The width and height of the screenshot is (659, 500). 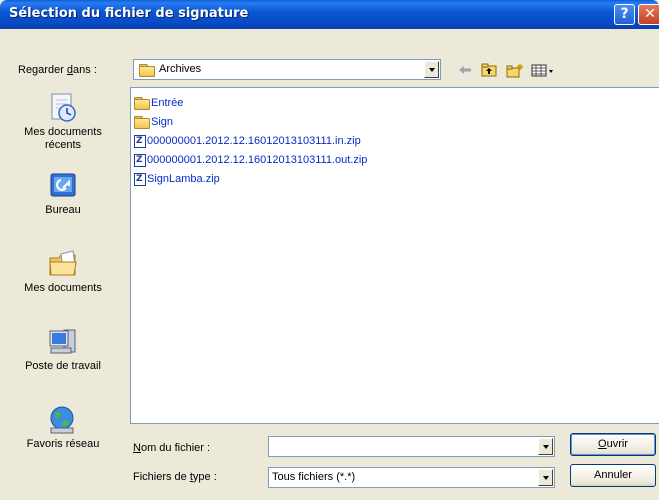 What do you see at coordinates (175, 448) in the screenshot?
I see `filename-label-rest: om du fichier :` at bounding box center [175, 448].